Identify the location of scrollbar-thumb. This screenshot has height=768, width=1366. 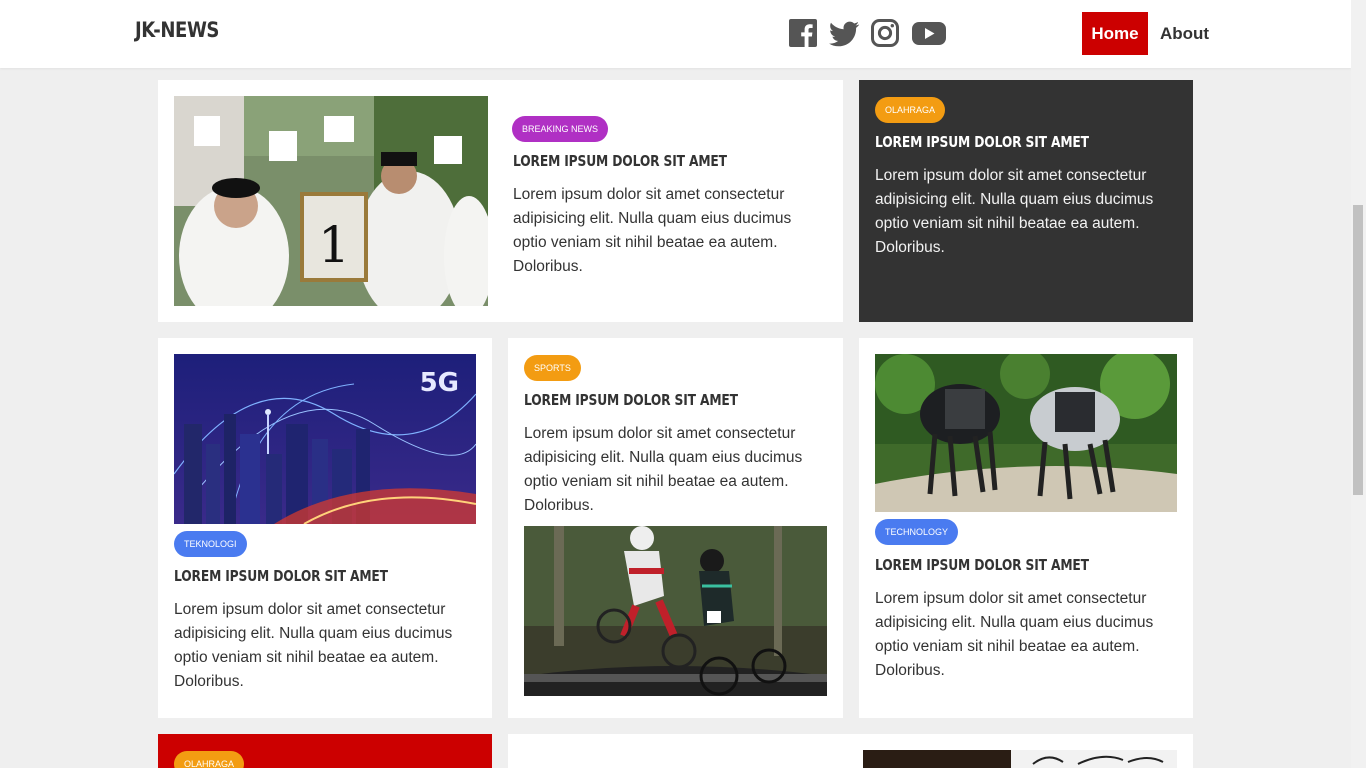
(1358, 350).